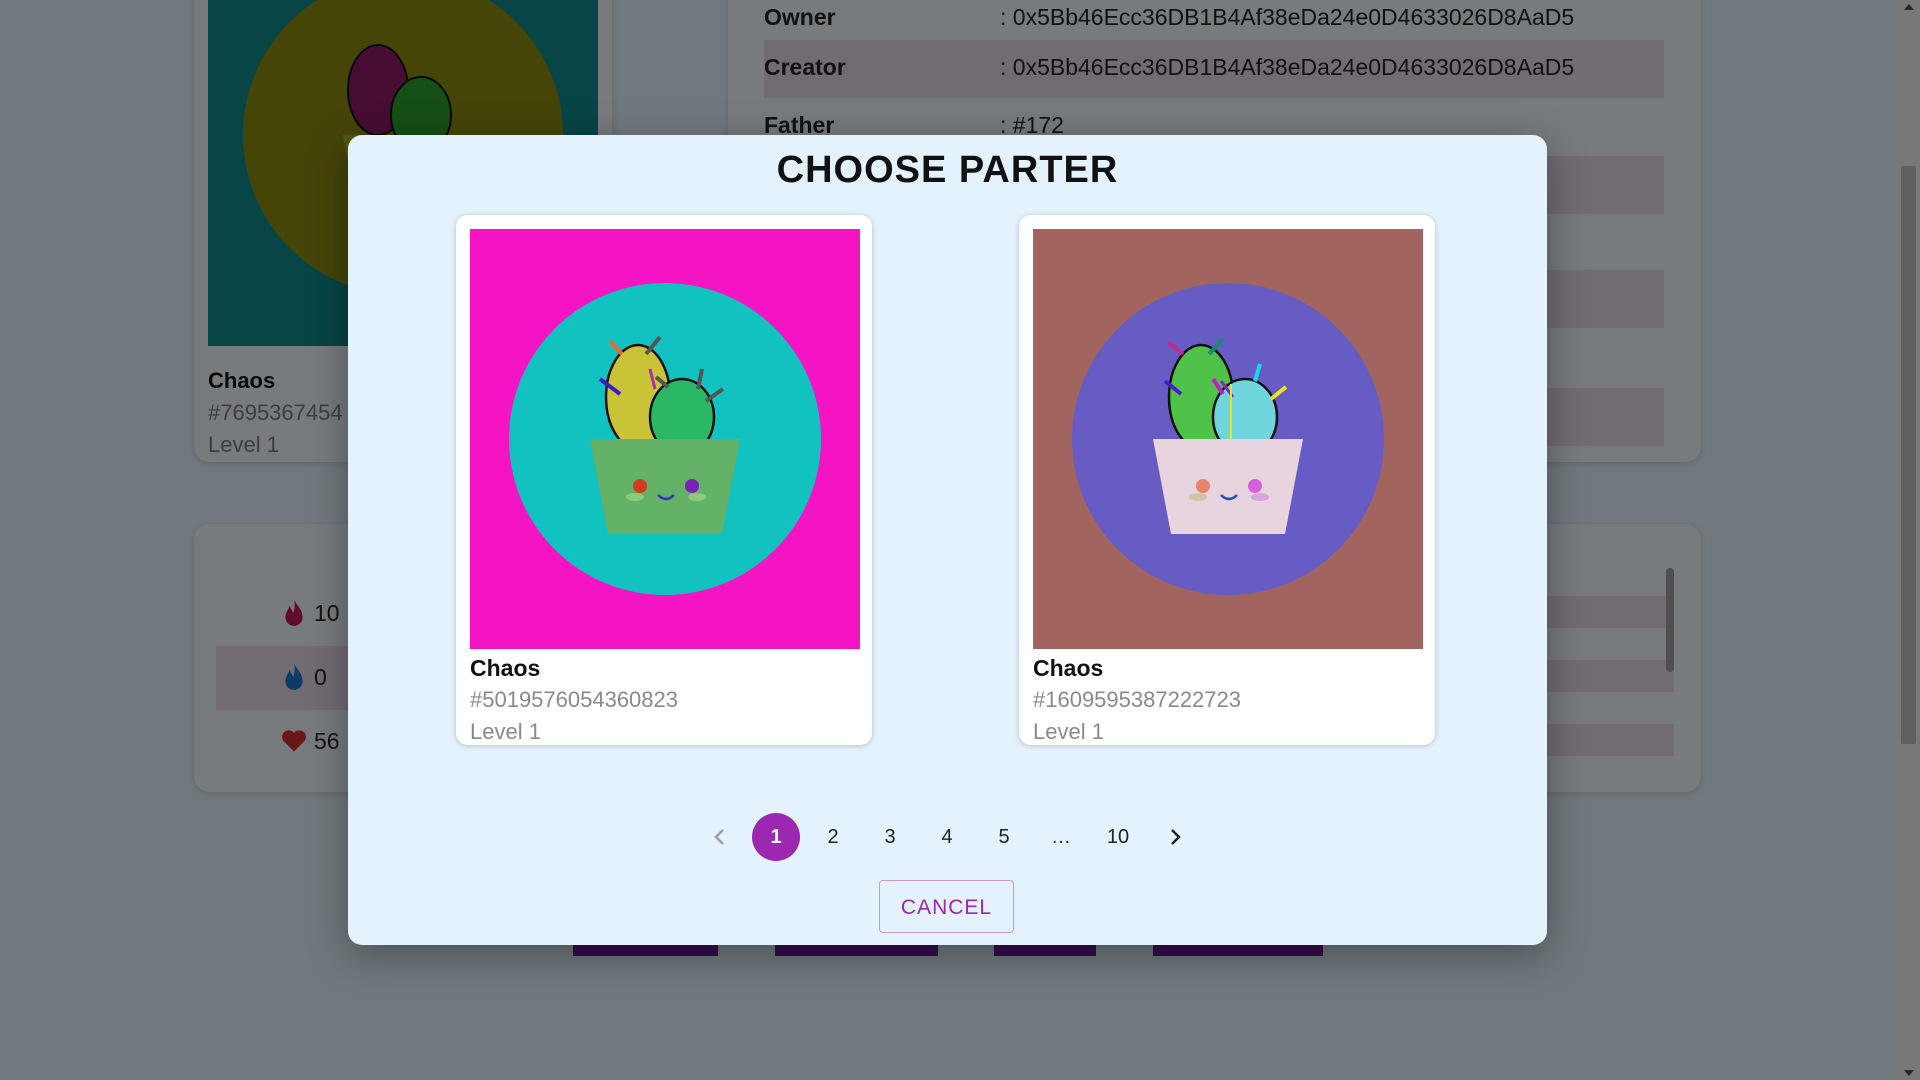 The image size is (1920, 1080). I want to click on page-button-4: 4, so click(947, 837).